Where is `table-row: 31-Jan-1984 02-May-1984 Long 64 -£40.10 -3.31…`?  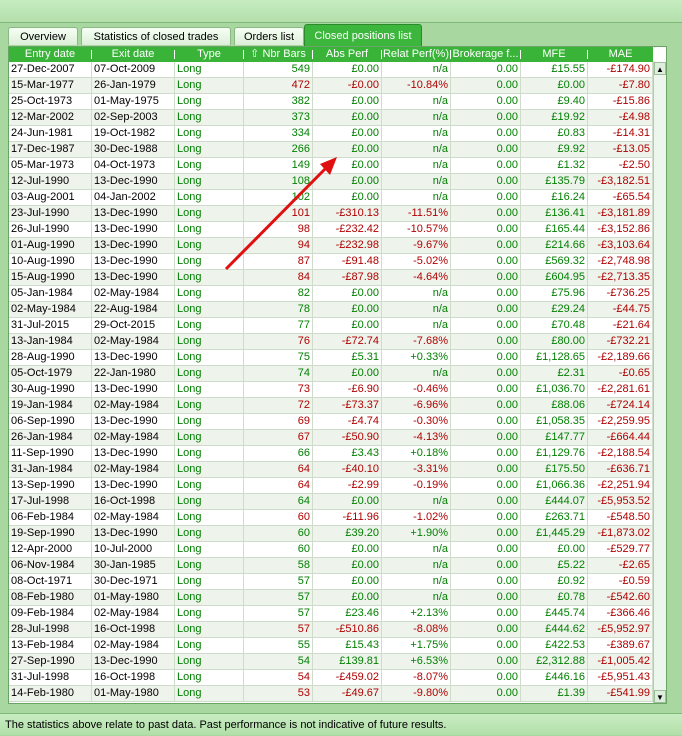
table-row: 31-Jan-1984 02-May-1984 Long 64 -£40.10 -3.31… is located at coordinates (331, 470).